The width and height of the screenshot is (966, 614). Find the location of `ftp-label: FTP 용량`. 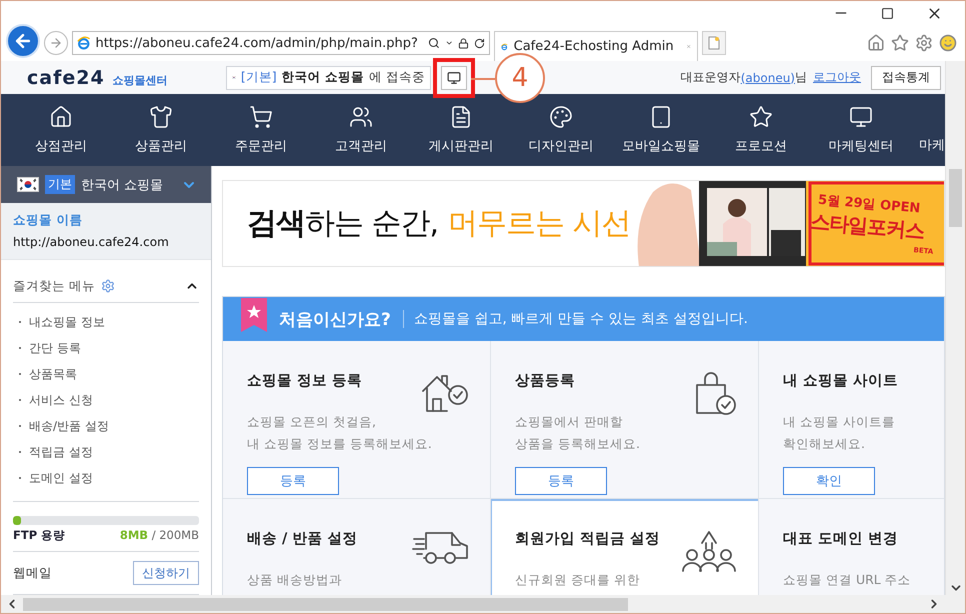

ftp-label: FTP 용량 is located at coordinates (39, 535).